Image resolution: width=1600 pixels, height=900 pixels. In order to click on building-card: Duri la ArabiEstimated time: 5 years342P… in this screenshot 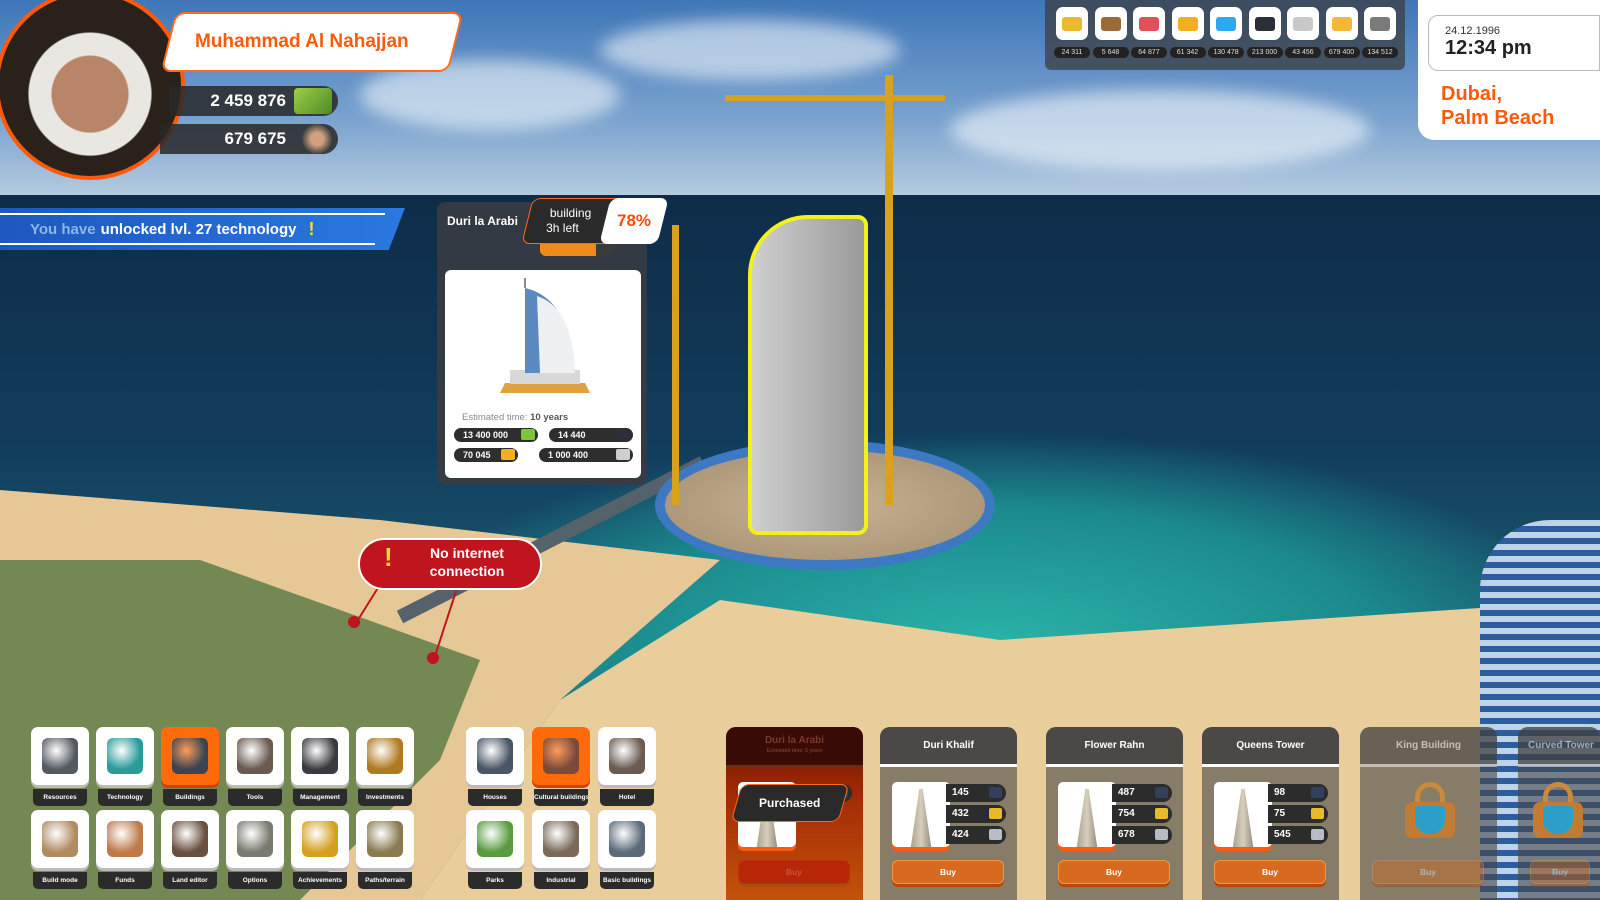, I will do `click(794, 813)`.